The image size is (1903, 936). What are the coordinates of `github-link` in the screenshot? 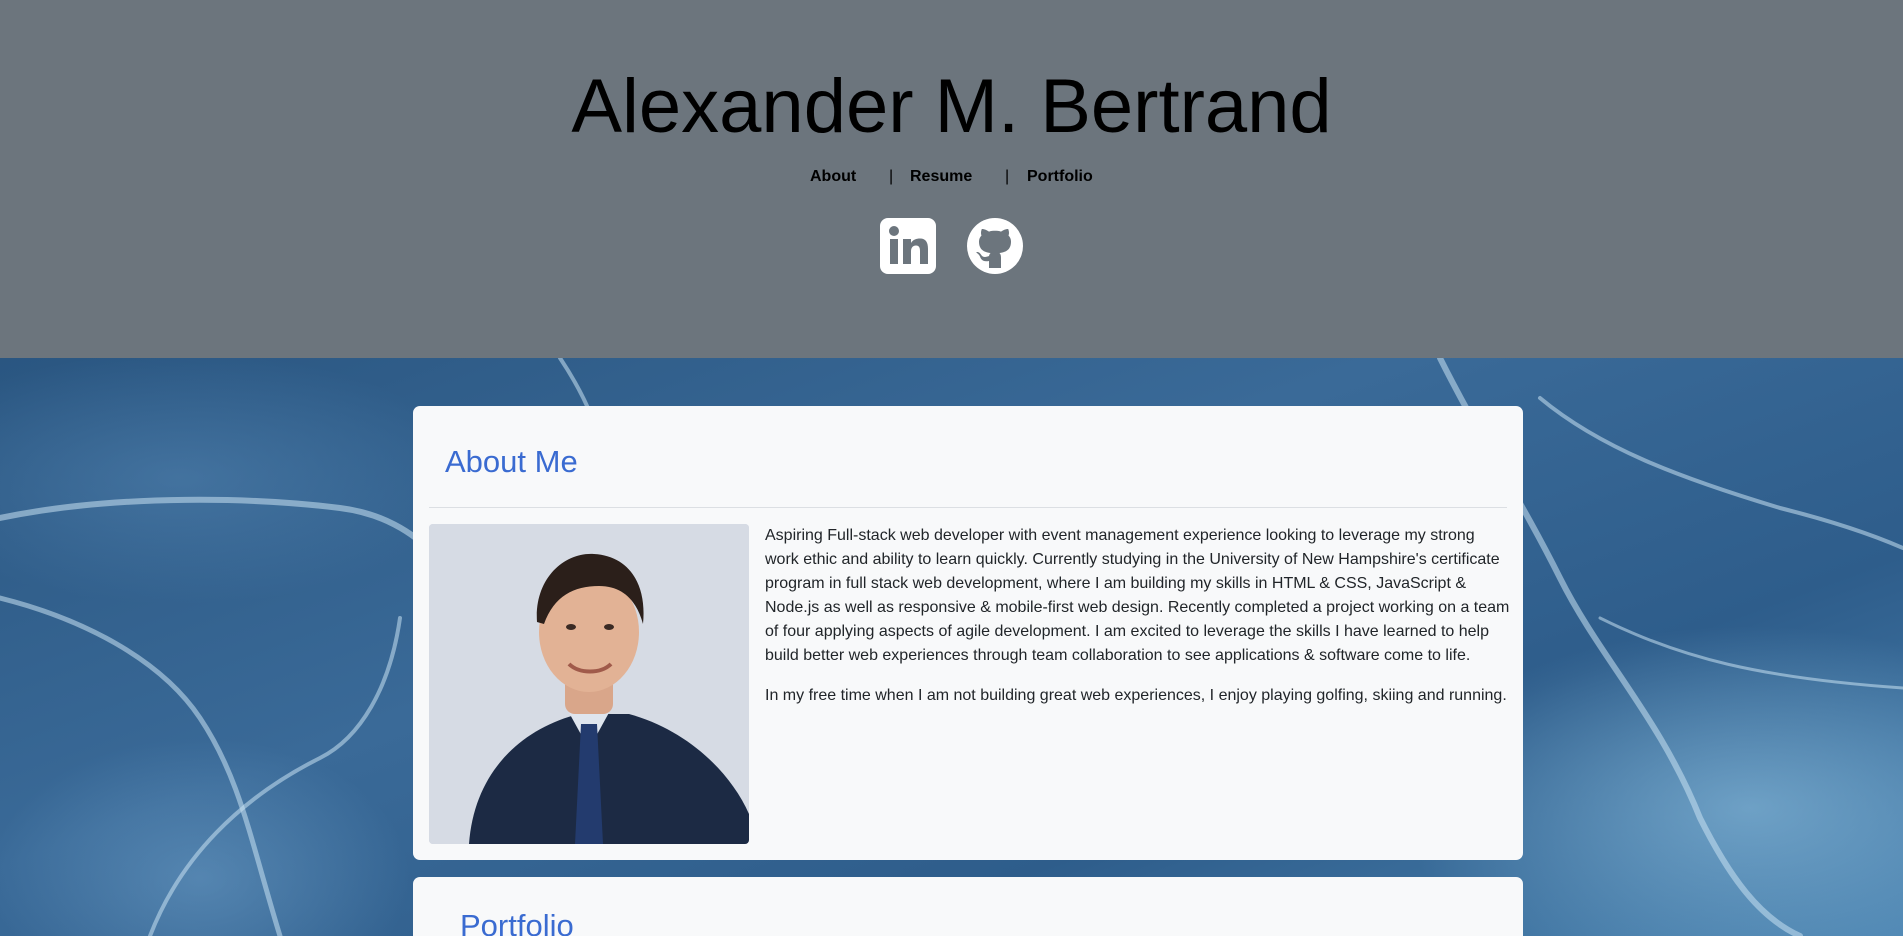 It's located at (995, 246).